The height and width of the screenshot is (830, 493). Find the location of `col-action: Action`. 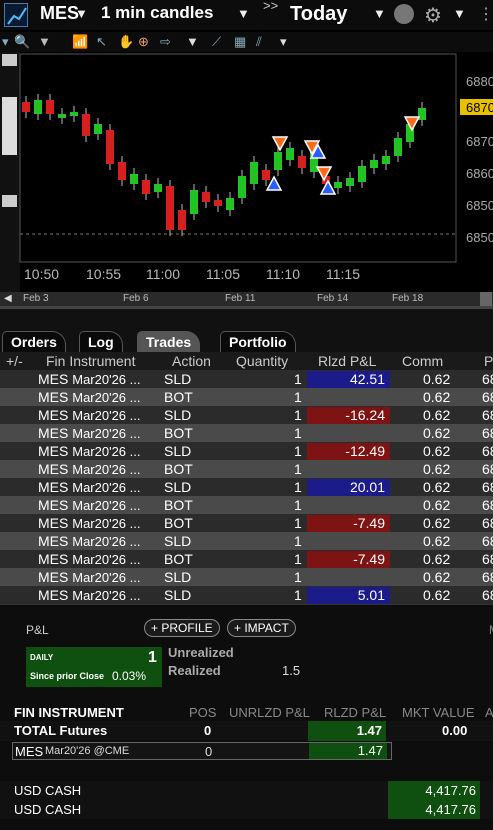

col-action: Action is located at coordinates (191, 361).